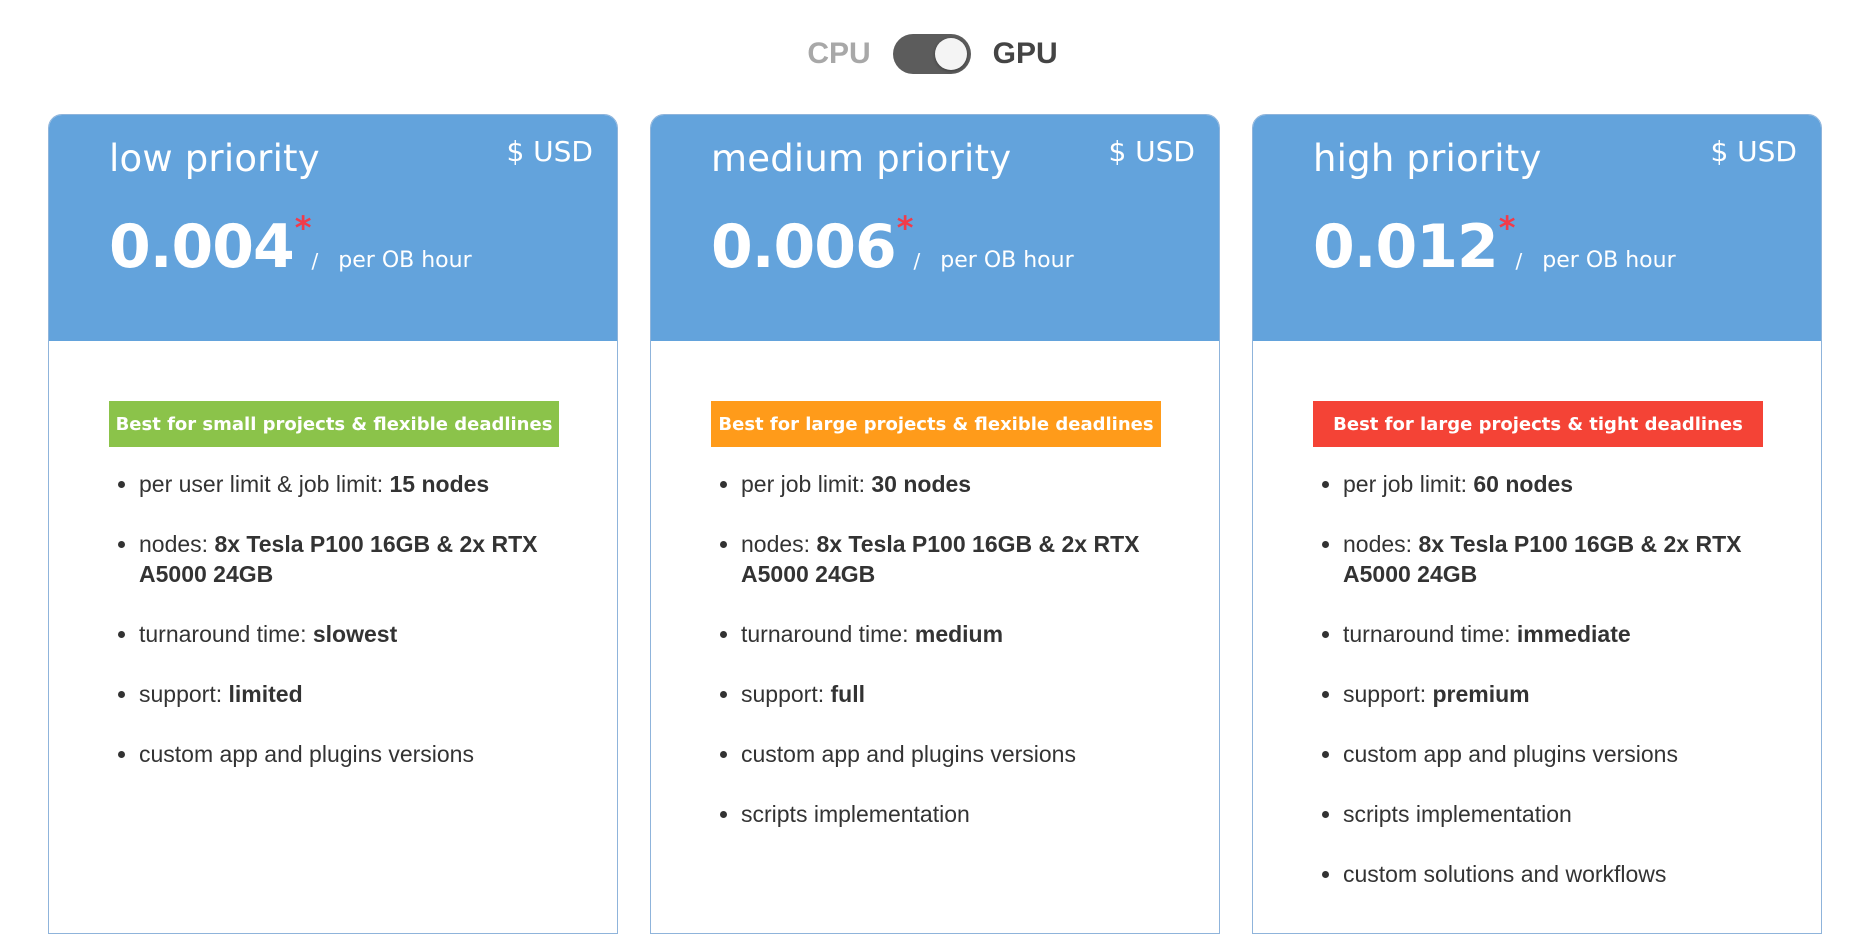  Describe the element at coordinates (214, 158) in the screenshot. I see `plan-title: low priority` at that location.